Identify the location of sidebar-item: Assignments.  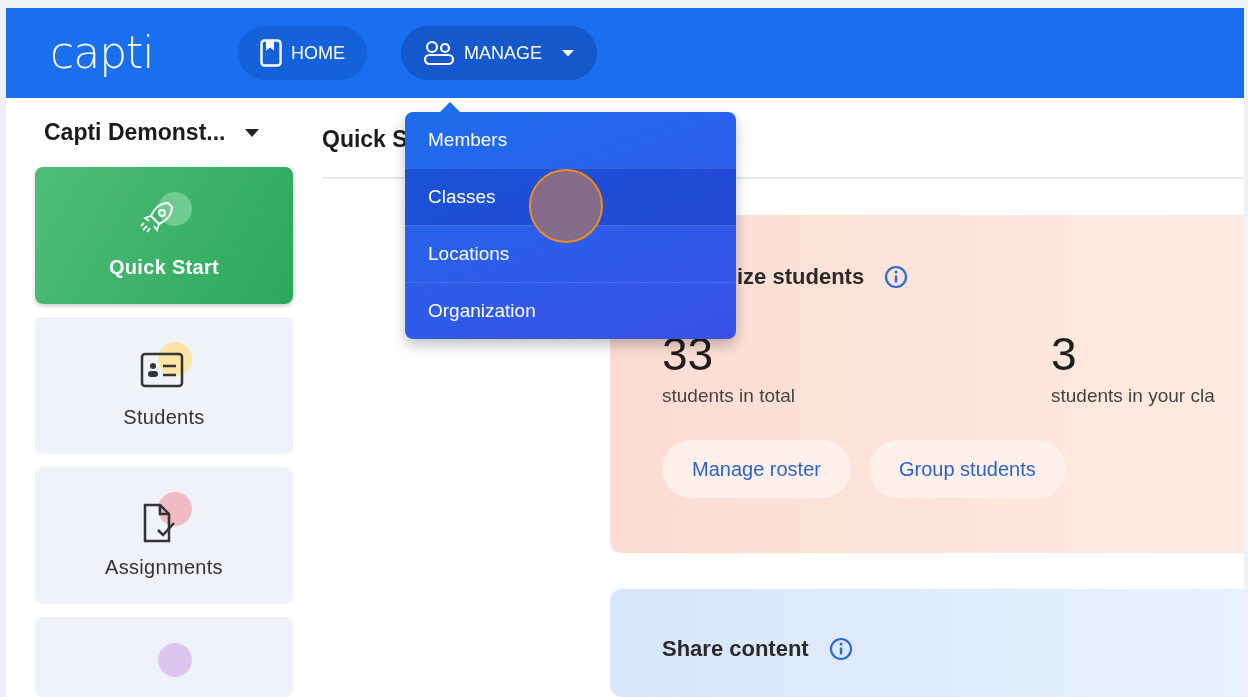
(164, 535).